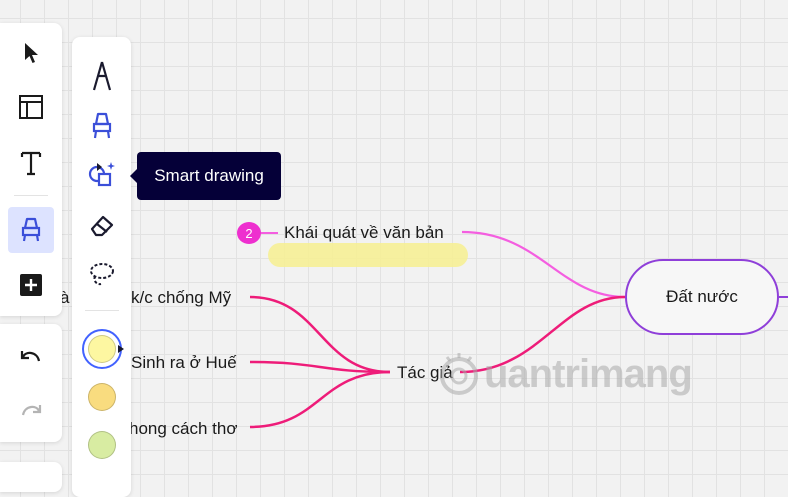  I want to click on mindmap-leaf-kc-chong-my: k/c chống Mỹ, so click(181, 298).